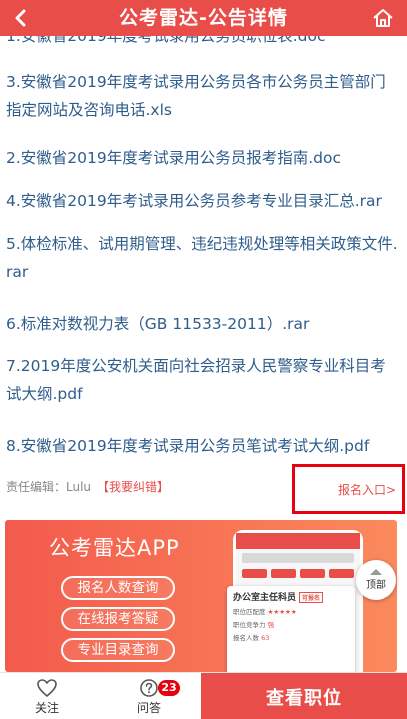  What do you see at coordinates (114, 548) in the screenshot?
I see `banner-app-title: 公考雷达APP` at bounding box center [114, 548].